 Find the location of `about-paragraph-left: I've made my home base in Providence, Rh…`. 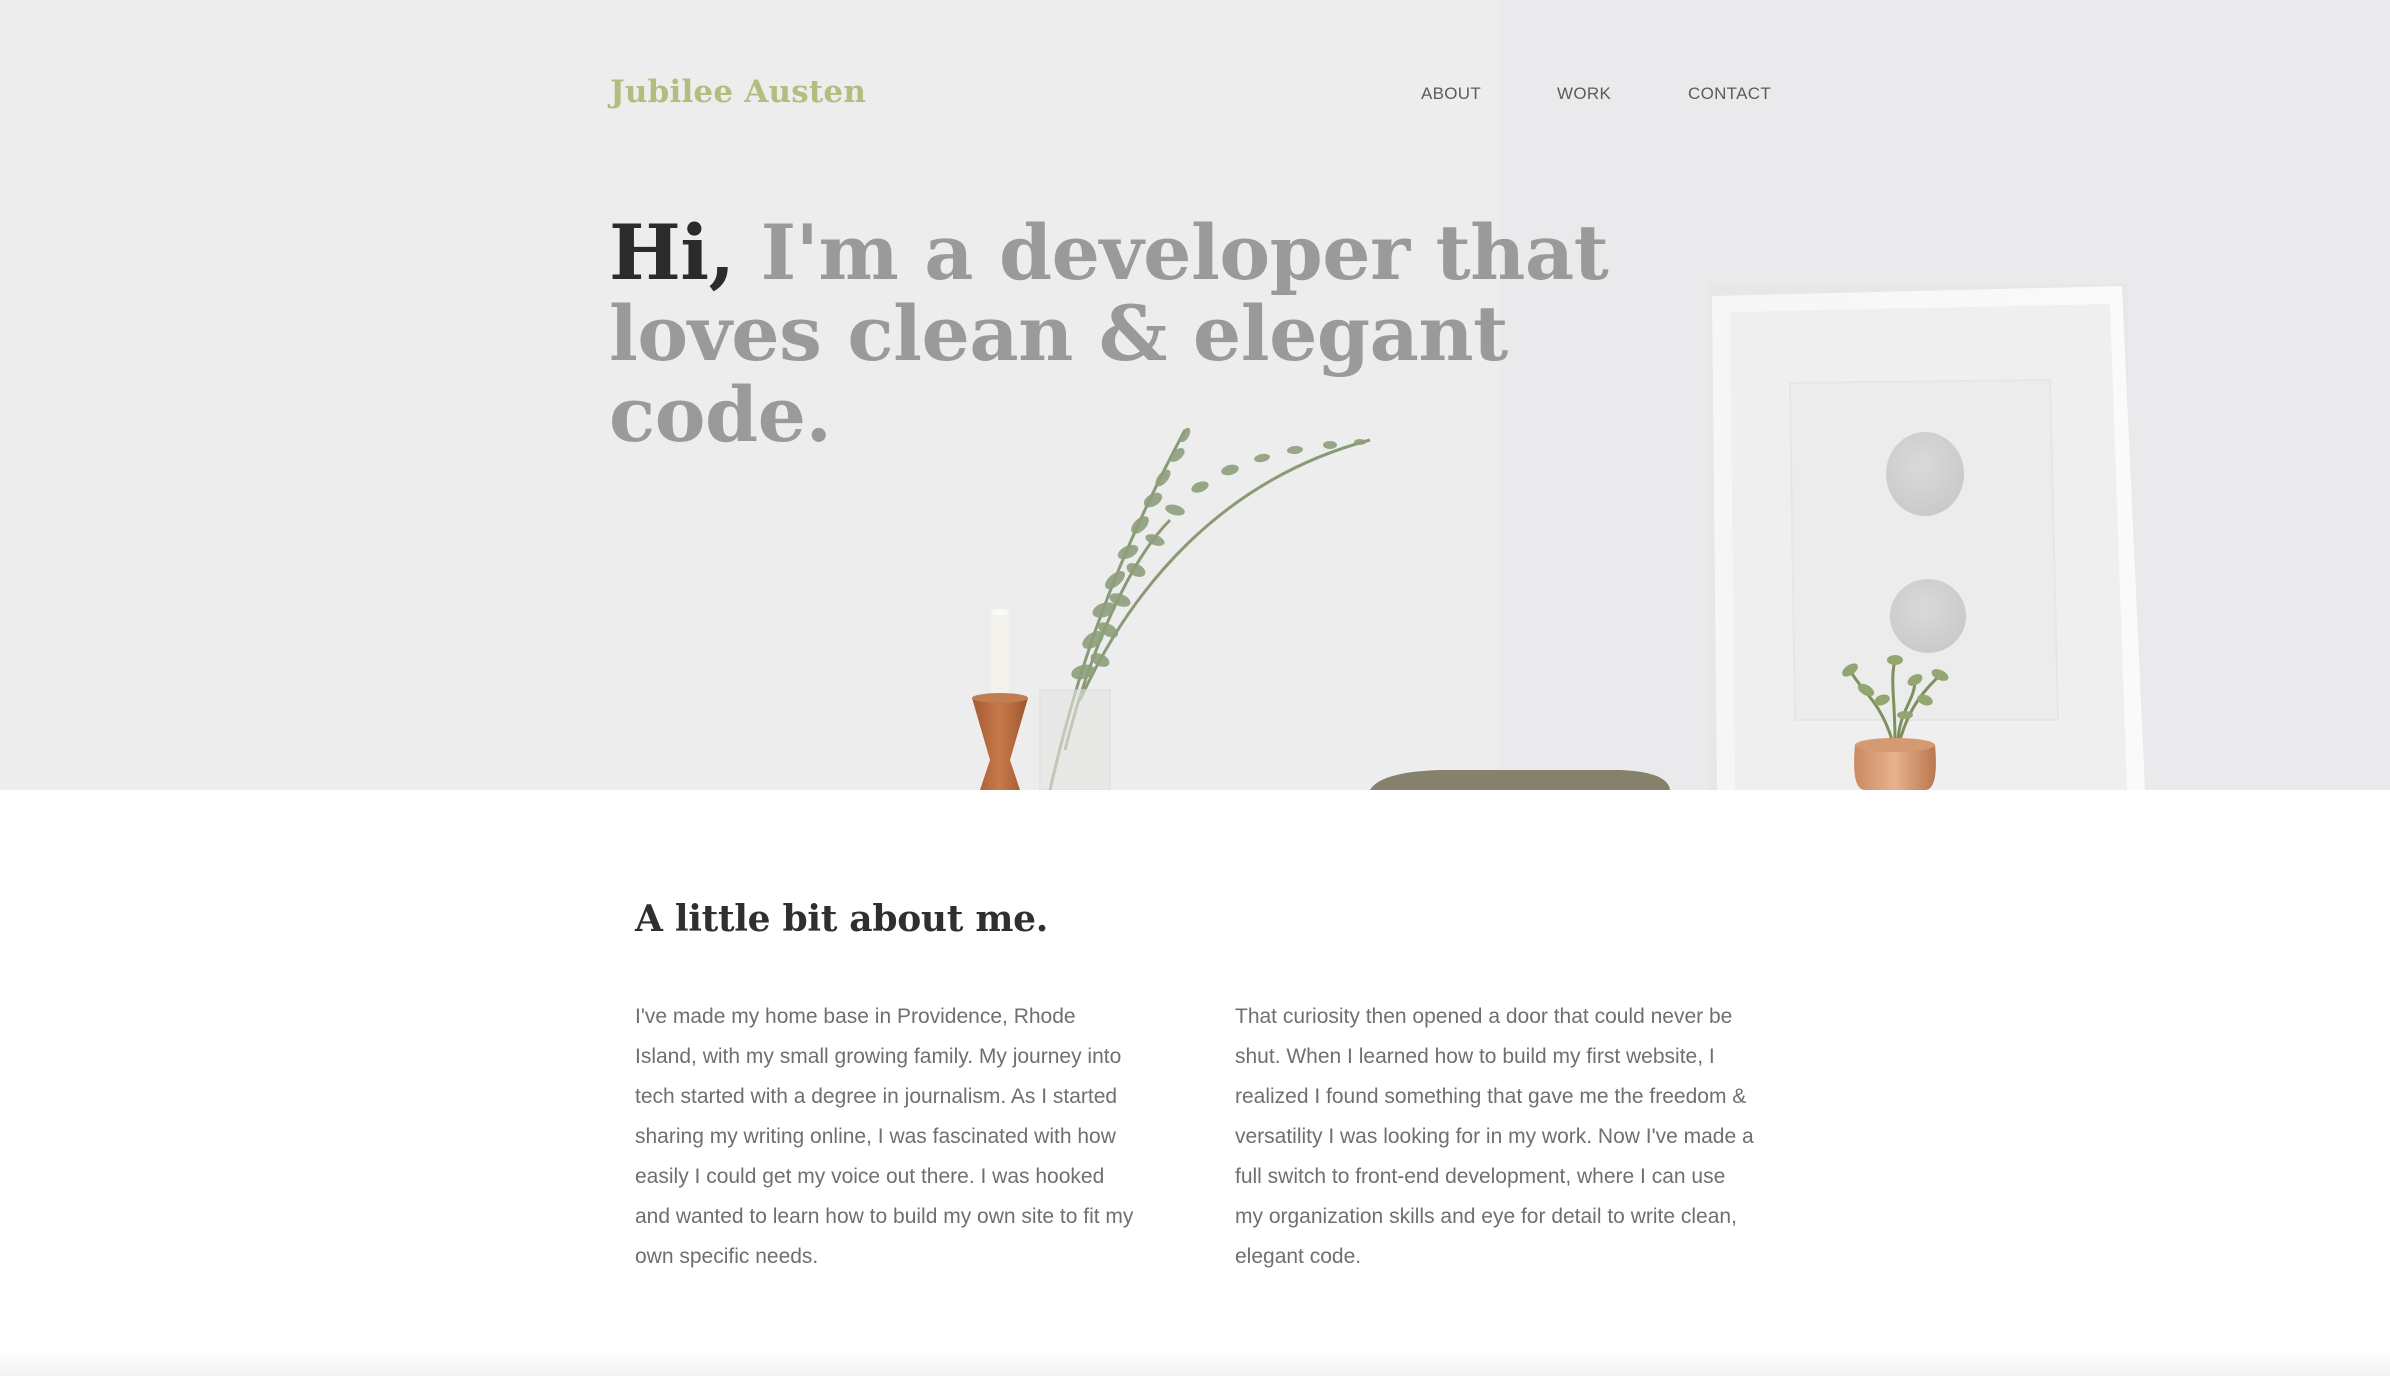

about-paragraph-left: I've made my home base in Providence, Rh… is located at coordinates (884, 1136).